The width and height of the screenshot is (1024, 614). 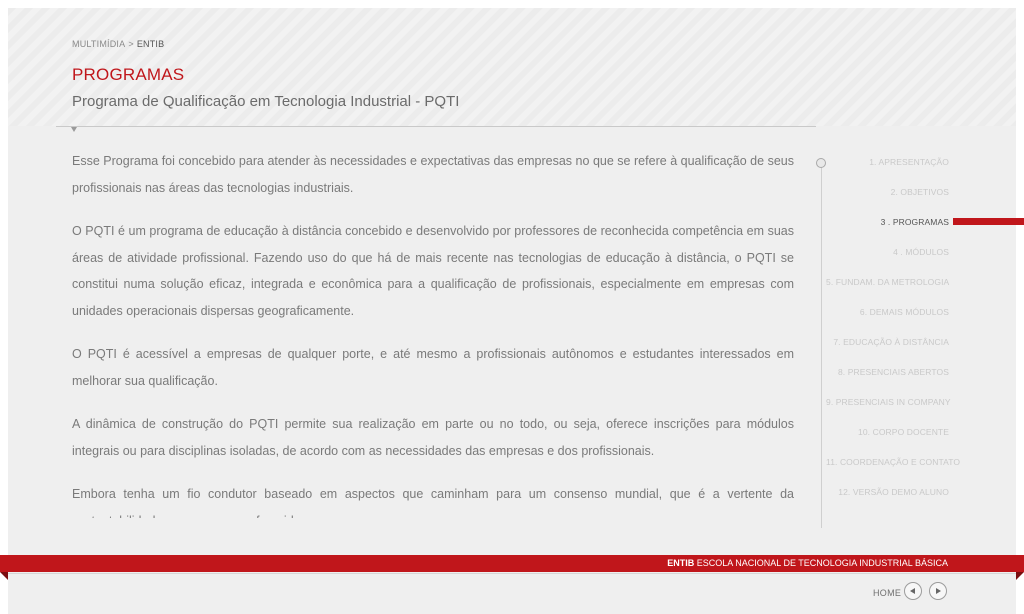 I want to click on next-button, so click(x=938, y=591).